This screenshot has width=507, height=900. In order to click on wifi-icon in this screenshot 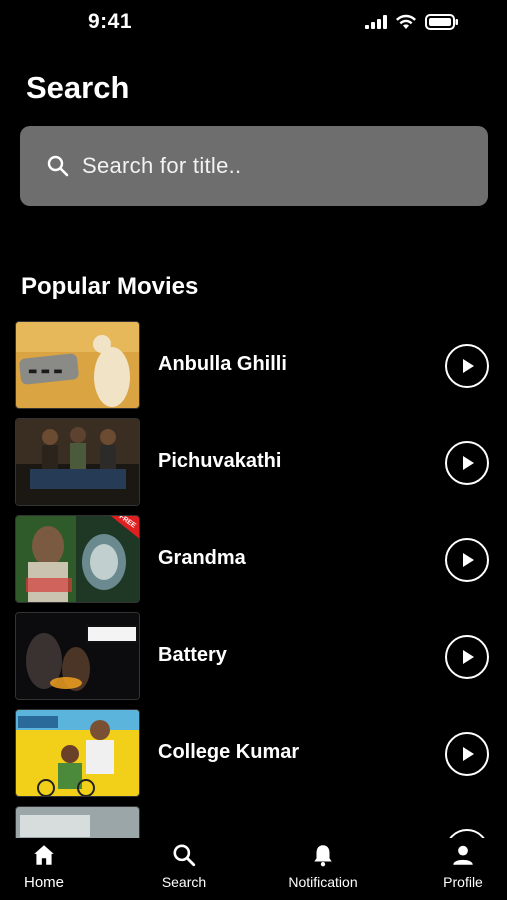, I will do `click(406, 21)`.